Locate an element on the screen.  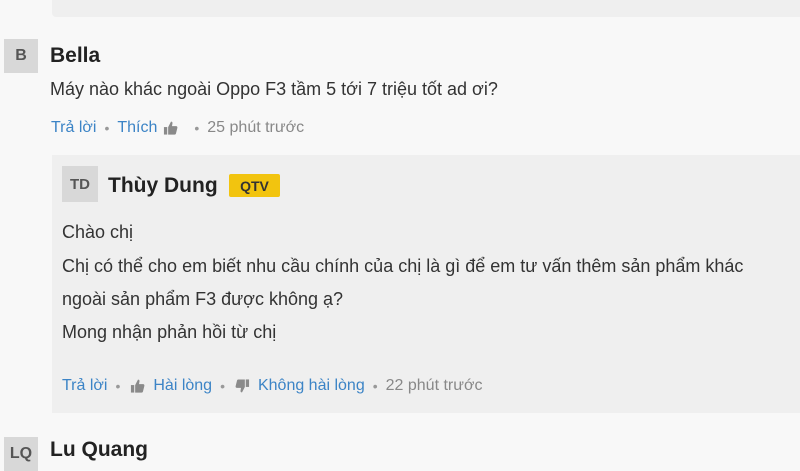
thumbs-down-icon is located at coordinates (242, 386).